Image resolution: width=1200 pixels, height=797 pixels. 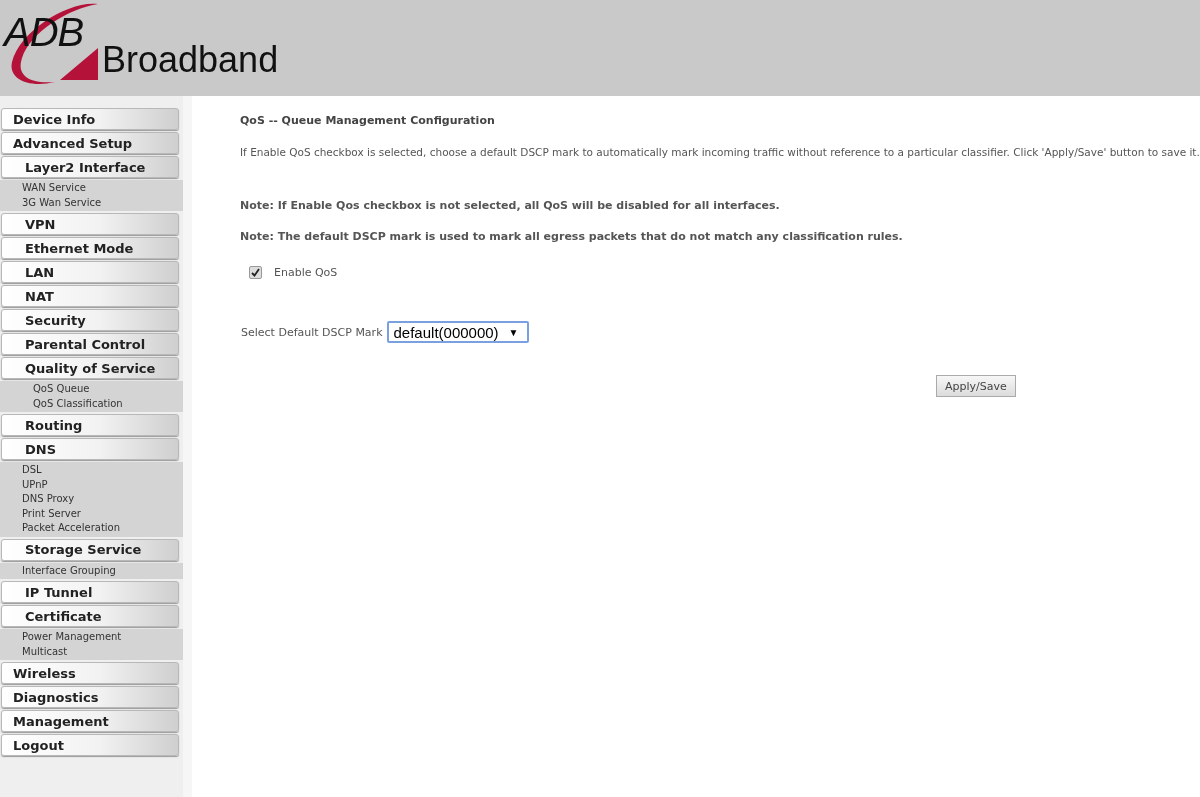 I want to click on menu-link: 3G Wan Service, so click(x=51, y=202).